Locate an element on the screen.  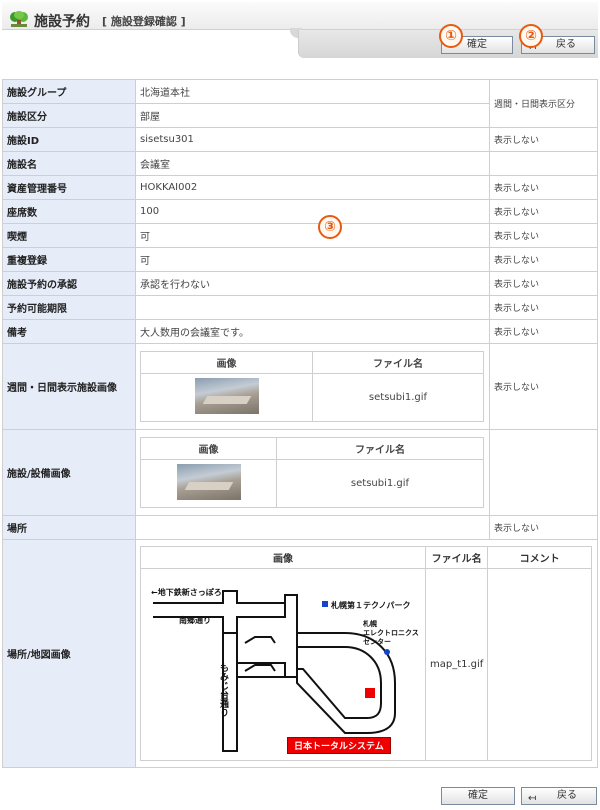
table-row: 備考 大人数用の会議室です。 表示しない is located at coordinates (300, 331).